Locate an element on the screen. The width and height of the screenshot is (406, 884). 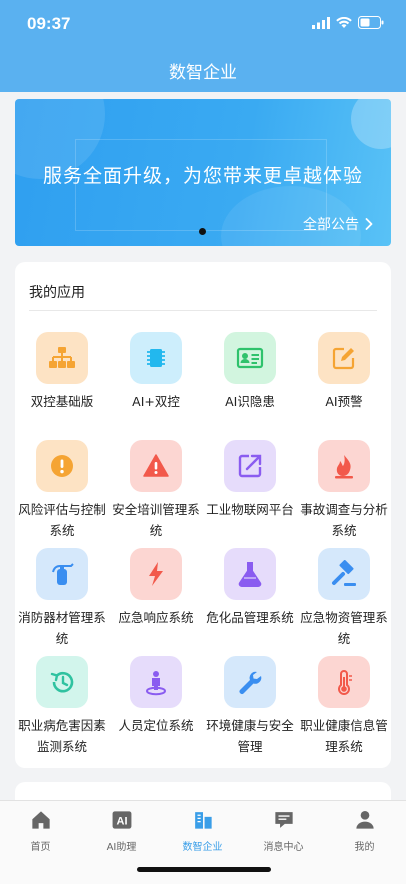
app-header: 09:37 数智企业 is located at coordinates (203, 46).